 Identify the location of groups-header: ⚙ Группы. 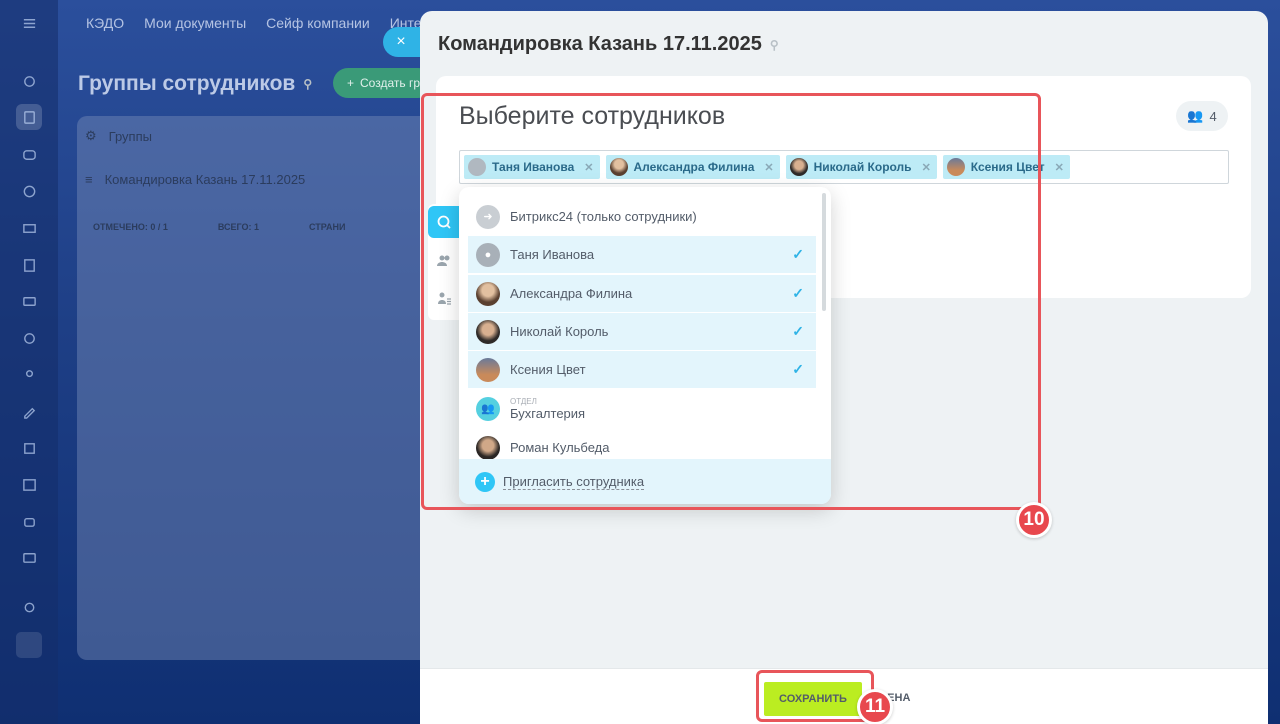
(118, 136).